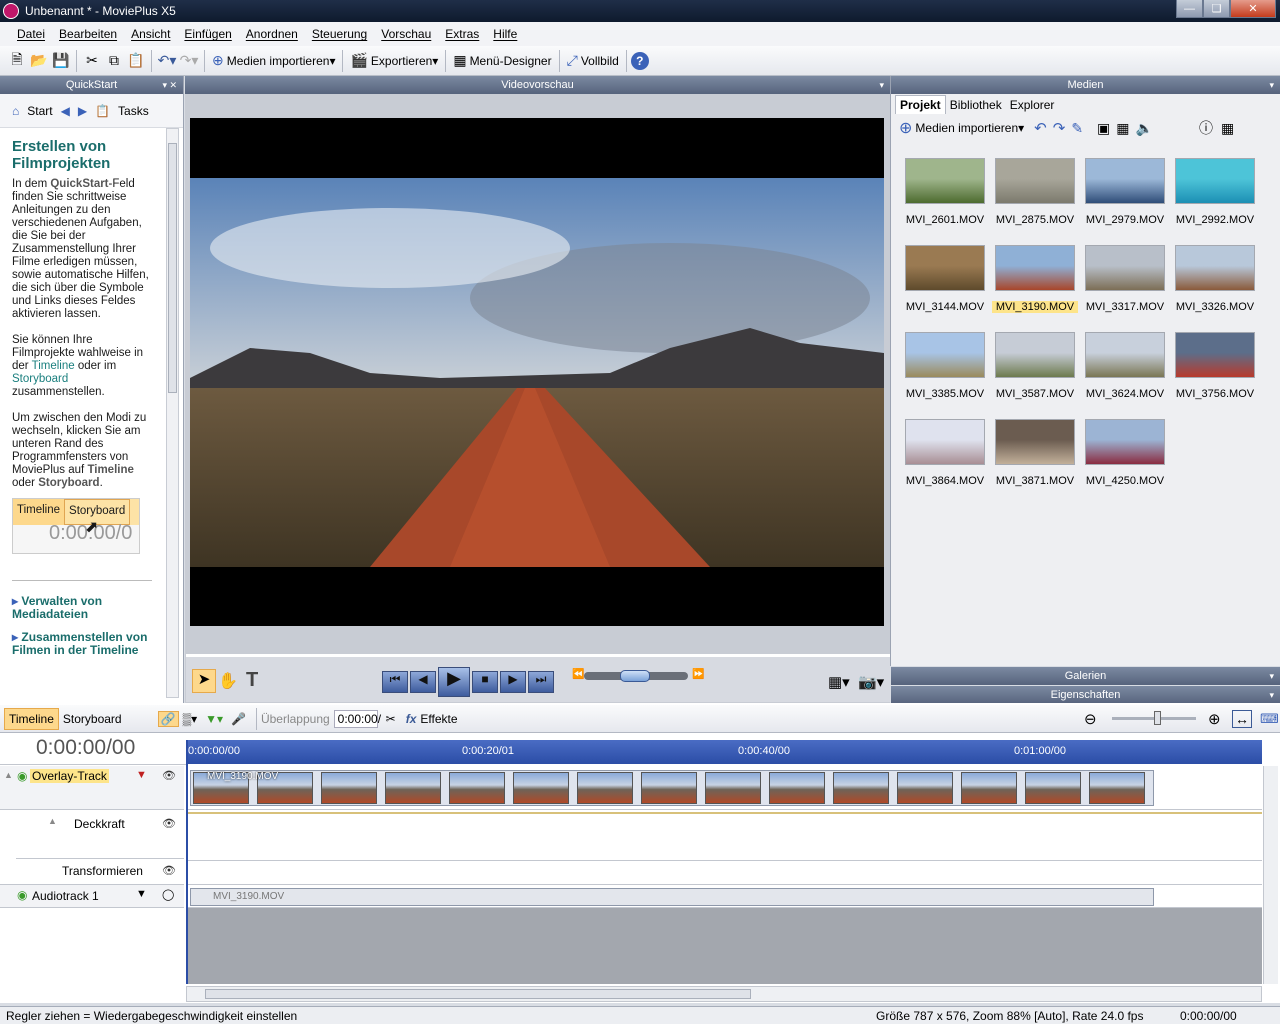 This screenshot has height=1024, width=1280. Describe the element at coordinates (1035, 372) in the screenshot. I see `media-item: MVI_3587.MOV` at that location.